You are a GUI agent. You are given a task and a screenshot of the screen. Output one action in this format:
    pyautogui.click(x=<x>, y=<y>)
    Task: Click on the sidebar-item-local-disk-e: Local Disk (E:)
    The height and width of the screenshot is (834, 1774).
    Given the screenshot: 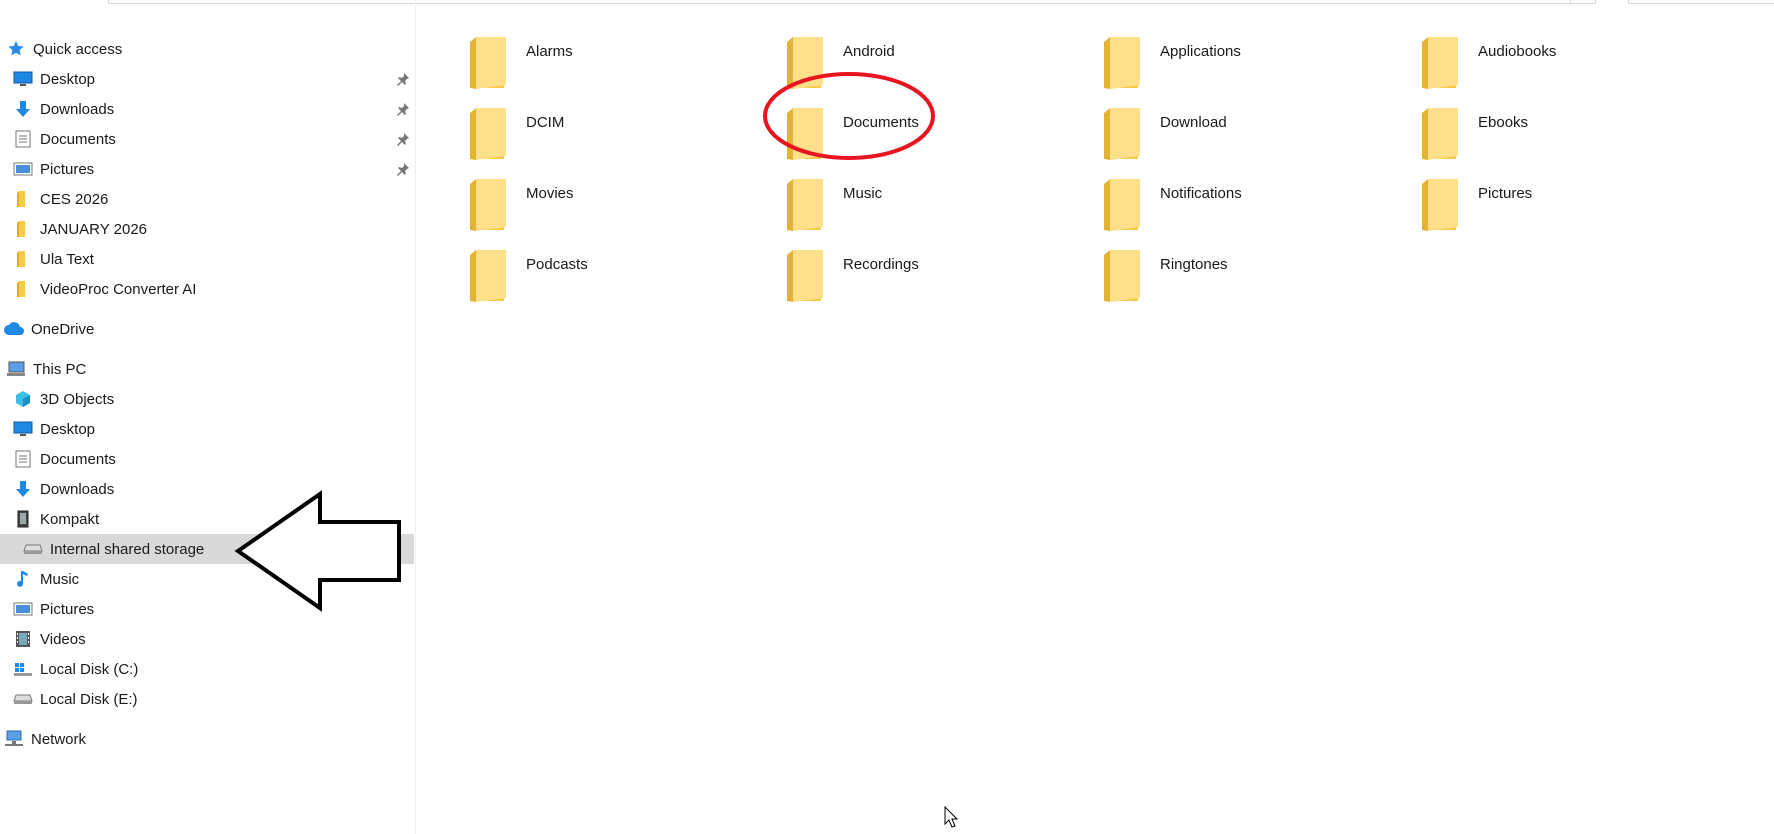 What is the action you would take?
    pyautogui.click(x=213, y=699)
    